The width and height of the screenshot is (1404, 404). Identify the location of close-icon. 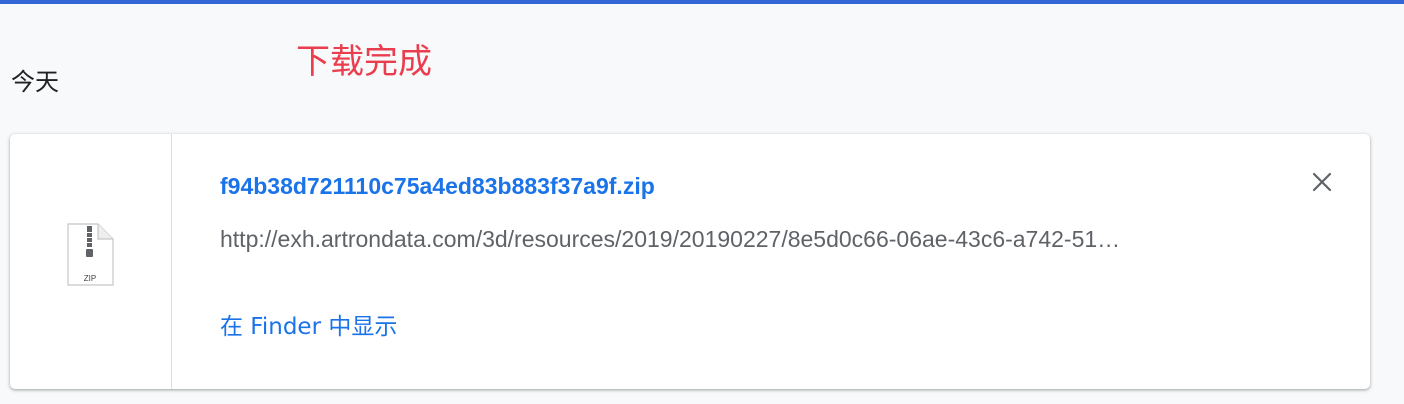
(1322, 182).